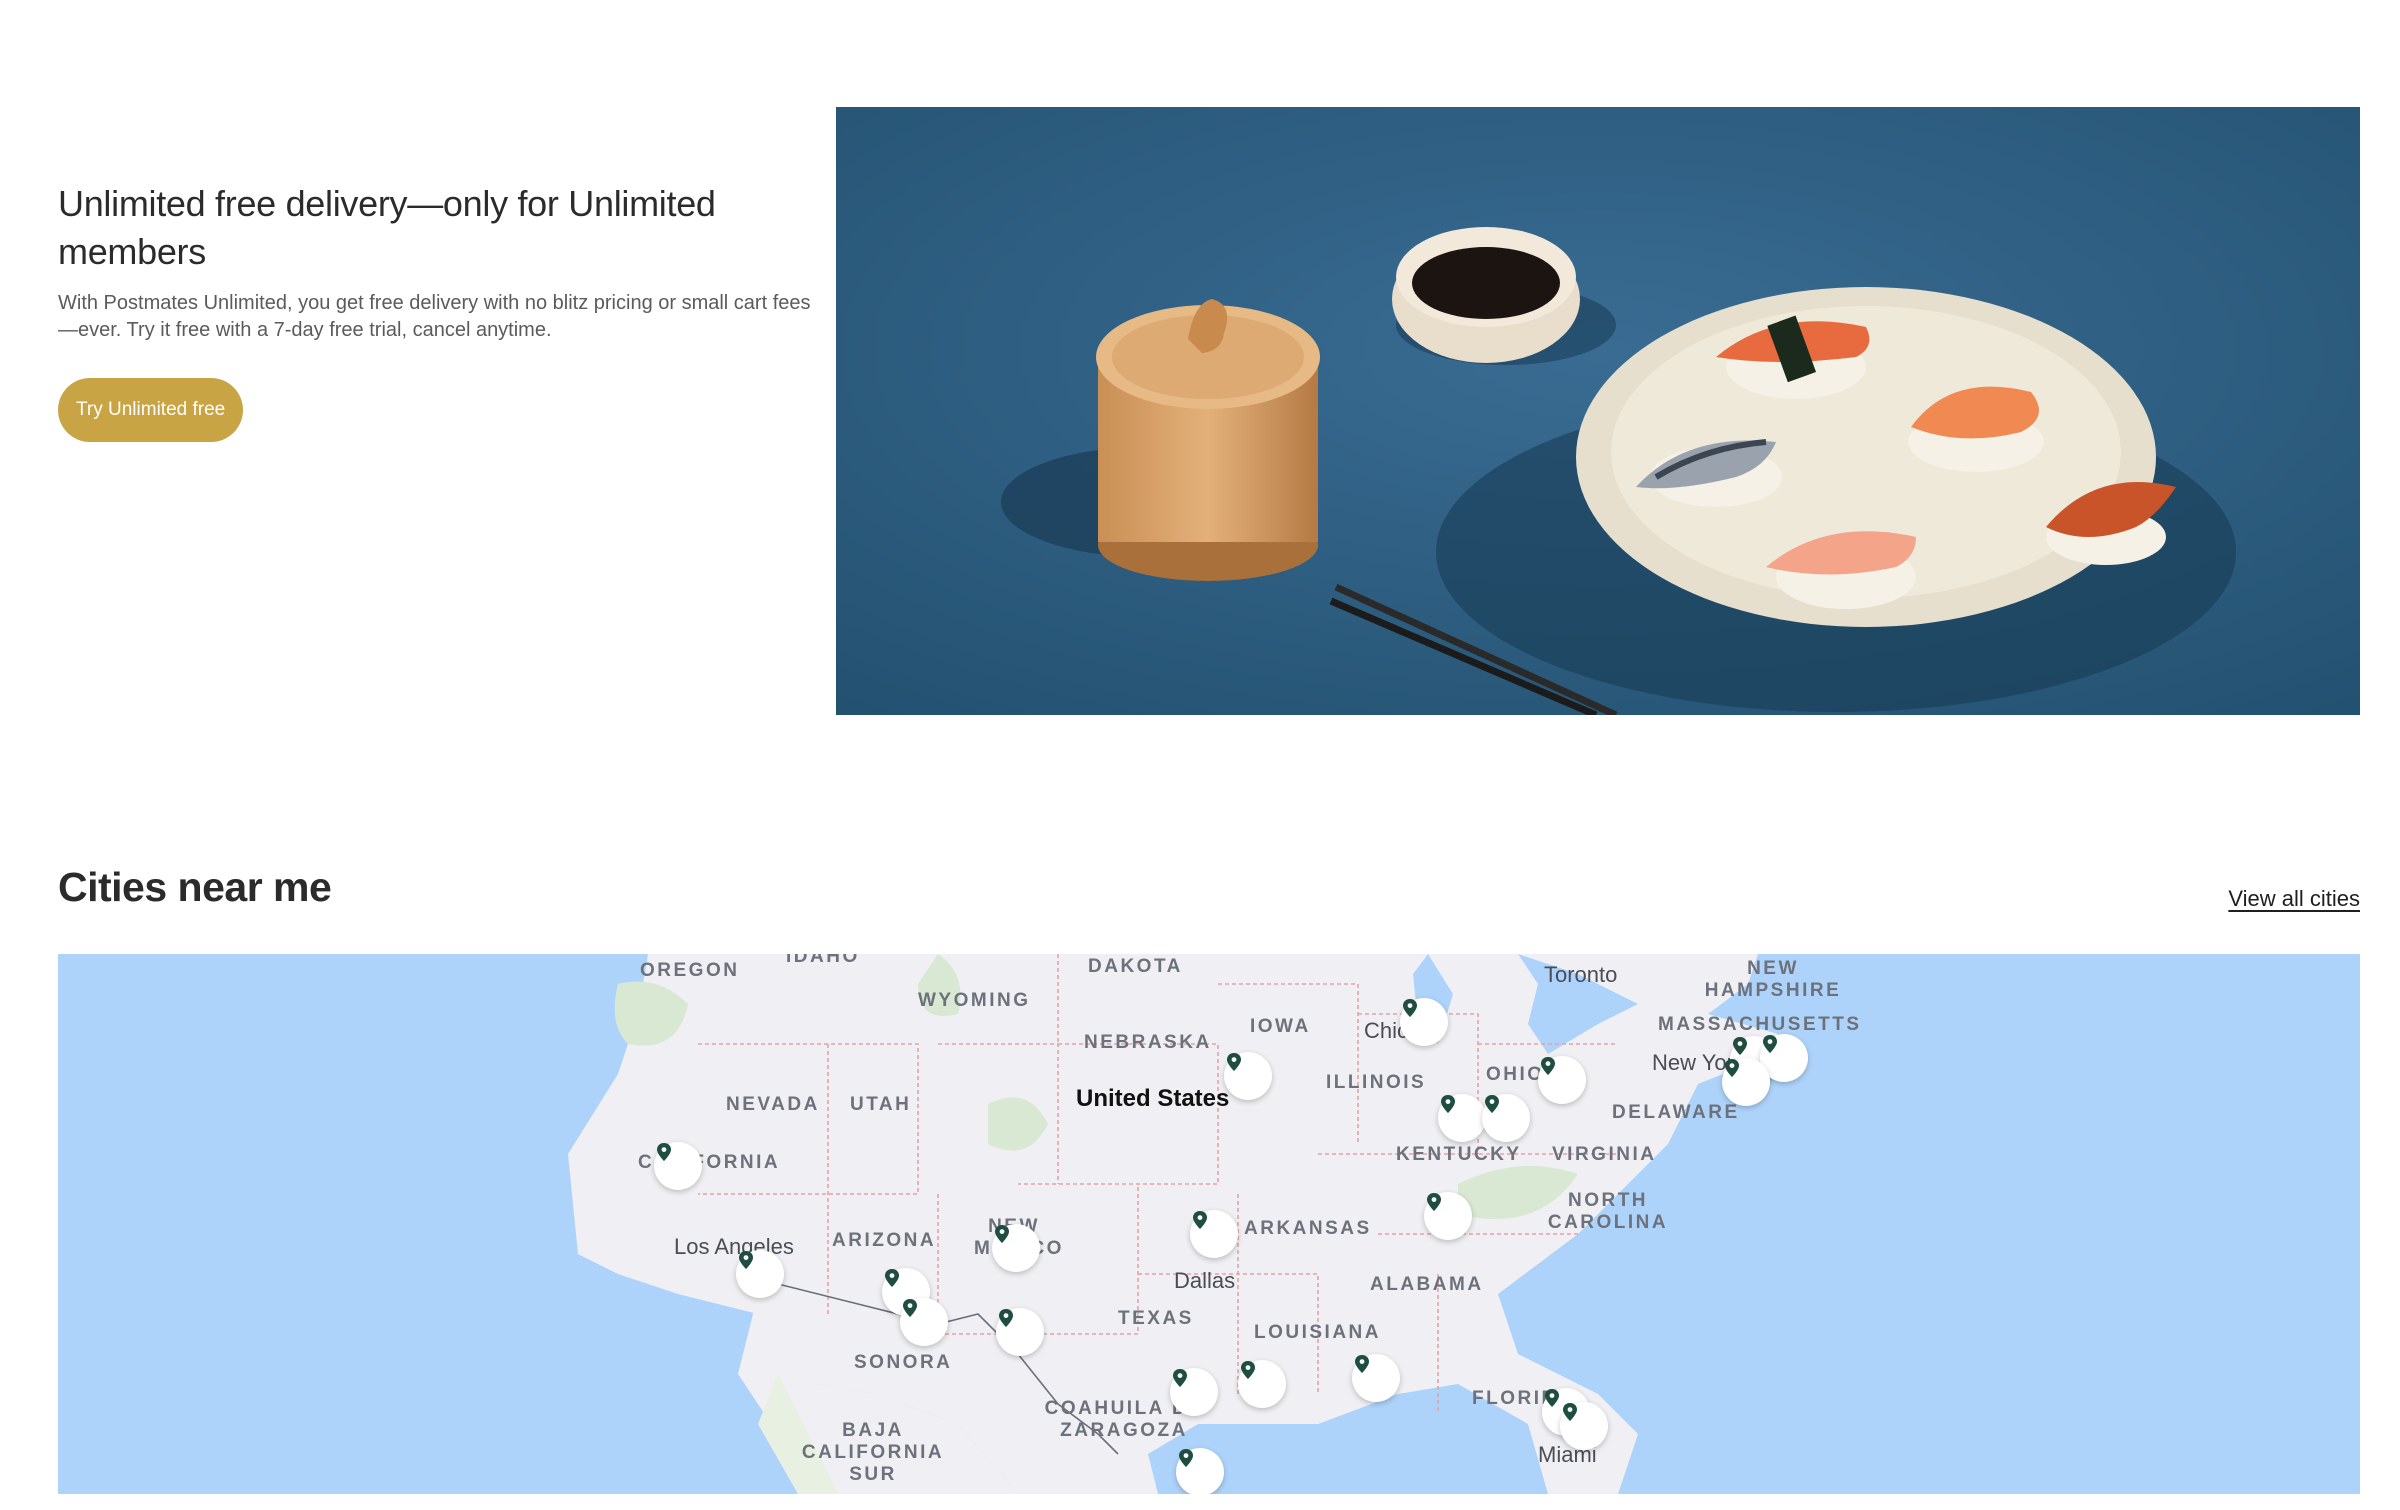 This screenshot has width=2400, height=1510. I want to click on map-label-nevada: NEVADA, so click(773, 1104).